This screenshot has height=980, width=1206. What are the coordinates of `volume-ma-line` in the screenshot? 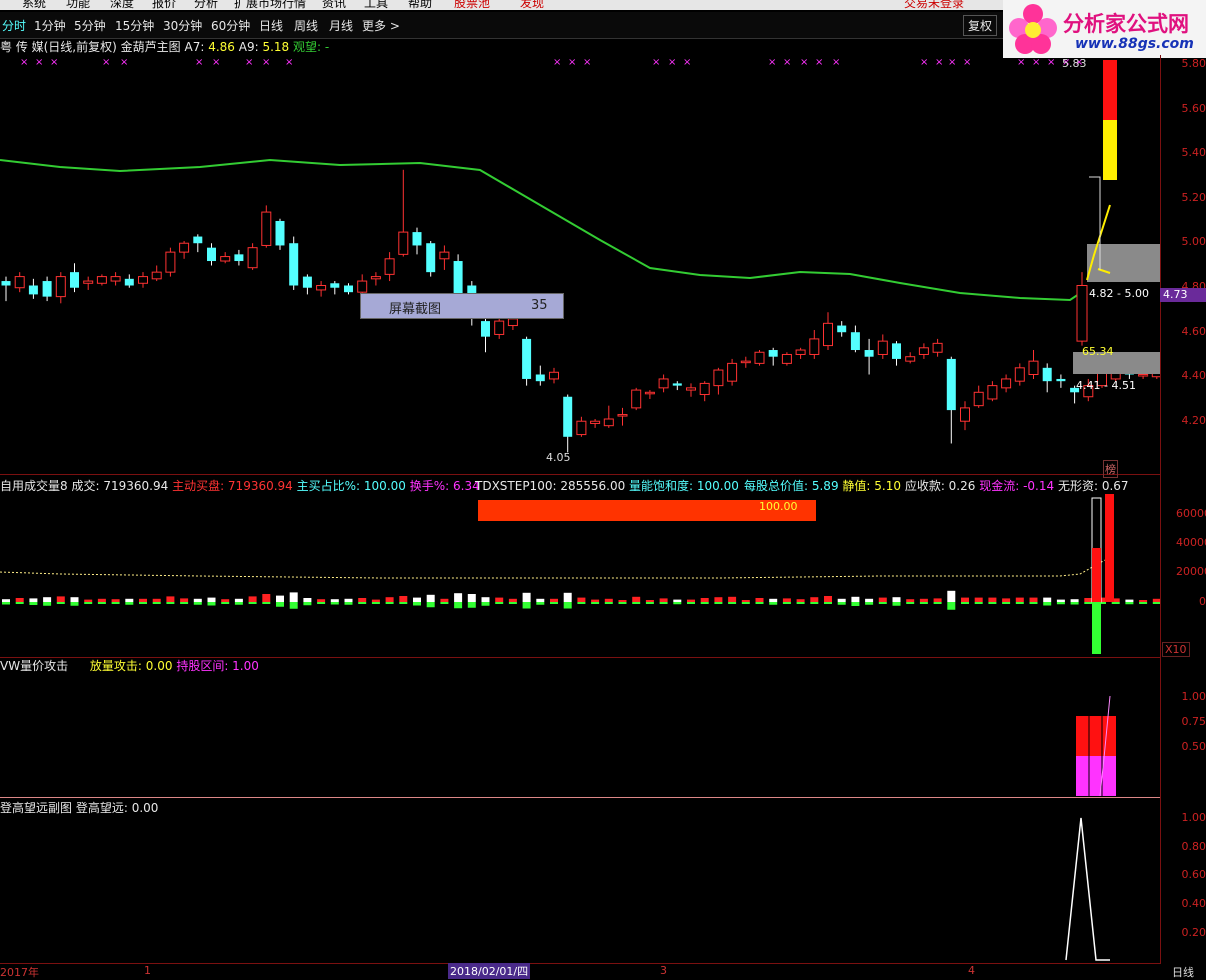 It's located at (553, 569).